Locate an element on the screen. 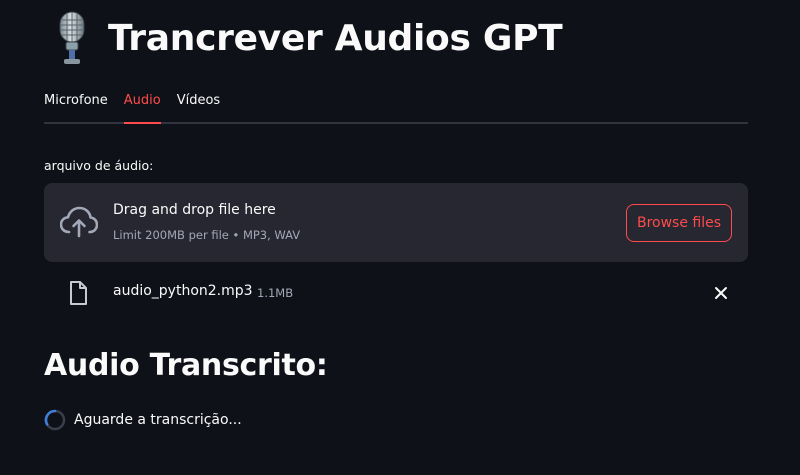 The width and height of the screenshot is (800, 475). dropzone-limit: Limit 200MB per file • MP3, WAV is located at coordinates (207, 235).